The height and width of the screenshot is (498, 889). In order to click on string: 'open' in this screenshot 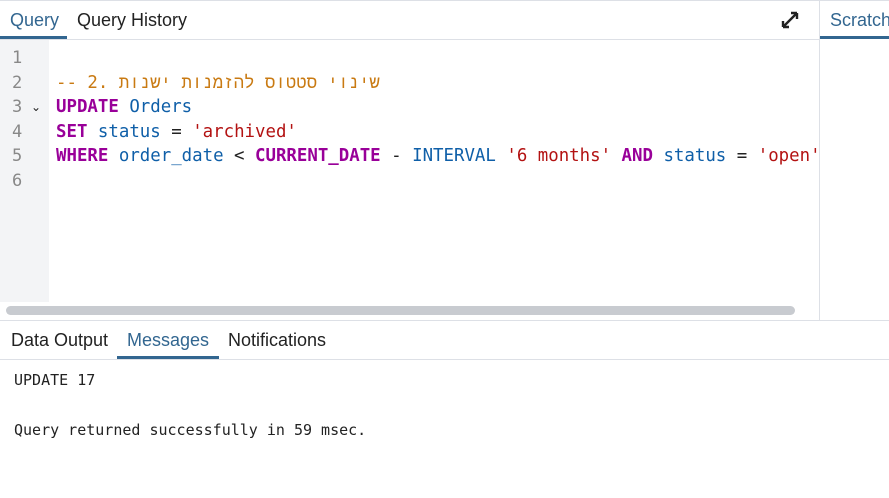, I will do `click(789, 156)`.